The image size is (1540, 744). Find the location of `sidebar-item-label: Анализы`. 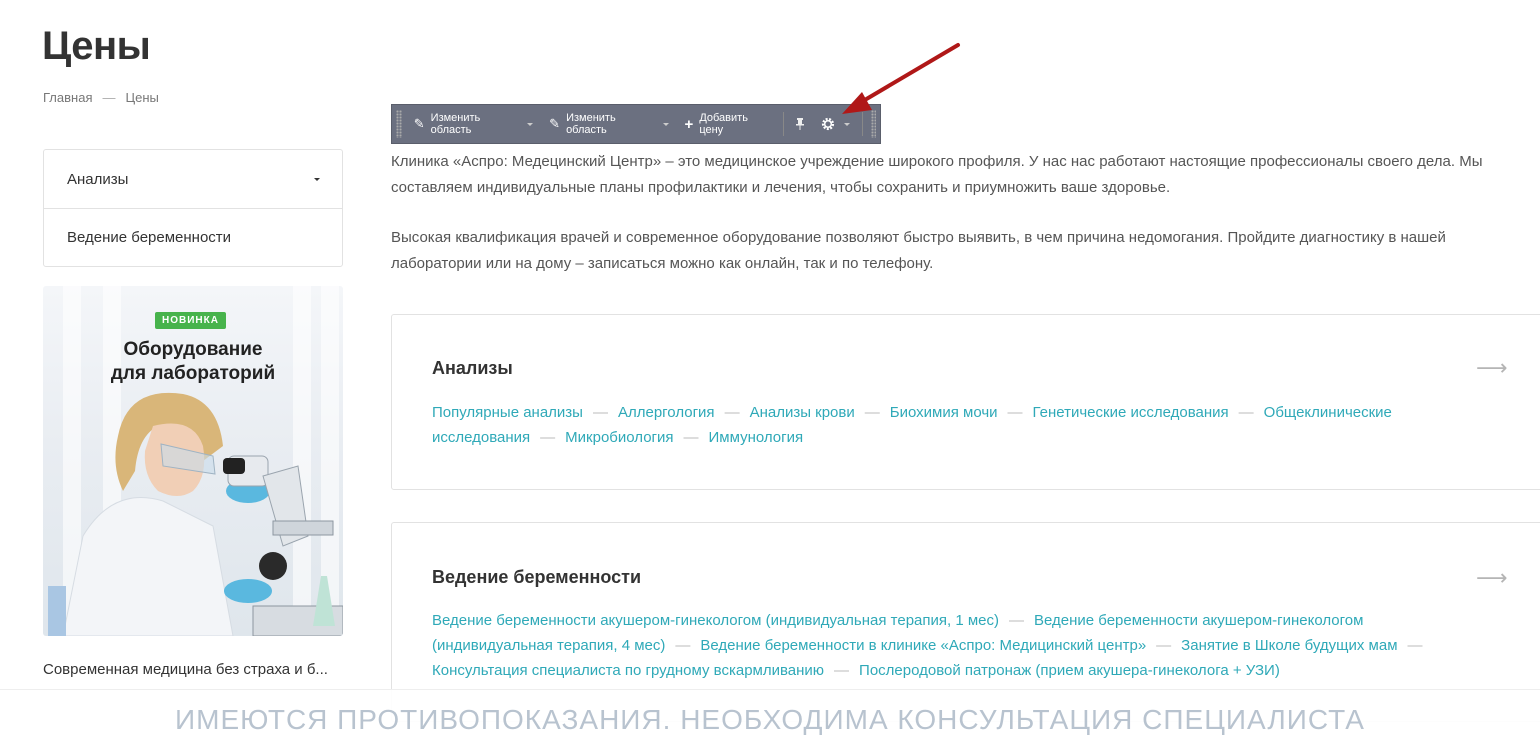

sidebar-item-label: Анализы is located at coordinates (98, 179).